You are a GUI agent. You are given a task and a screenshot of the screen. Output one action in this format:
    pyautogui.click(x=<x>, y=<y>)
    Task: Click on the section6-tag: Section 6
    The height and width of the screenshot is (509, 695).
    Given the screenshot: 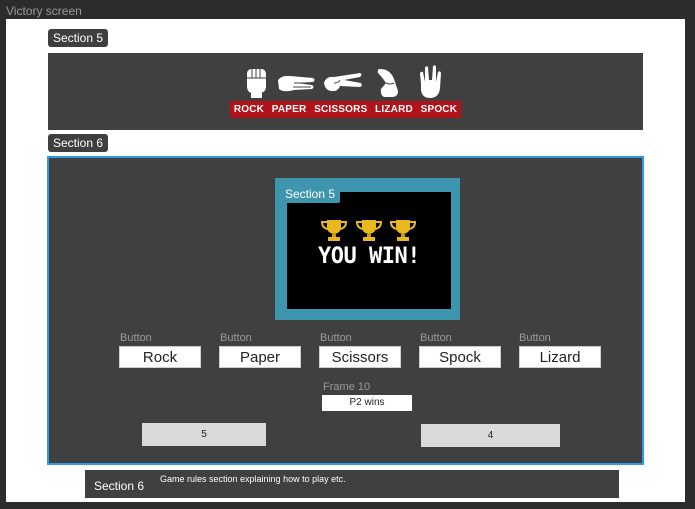 What is the action you would take?
    pyautogui.click(x=78, y=143)
    